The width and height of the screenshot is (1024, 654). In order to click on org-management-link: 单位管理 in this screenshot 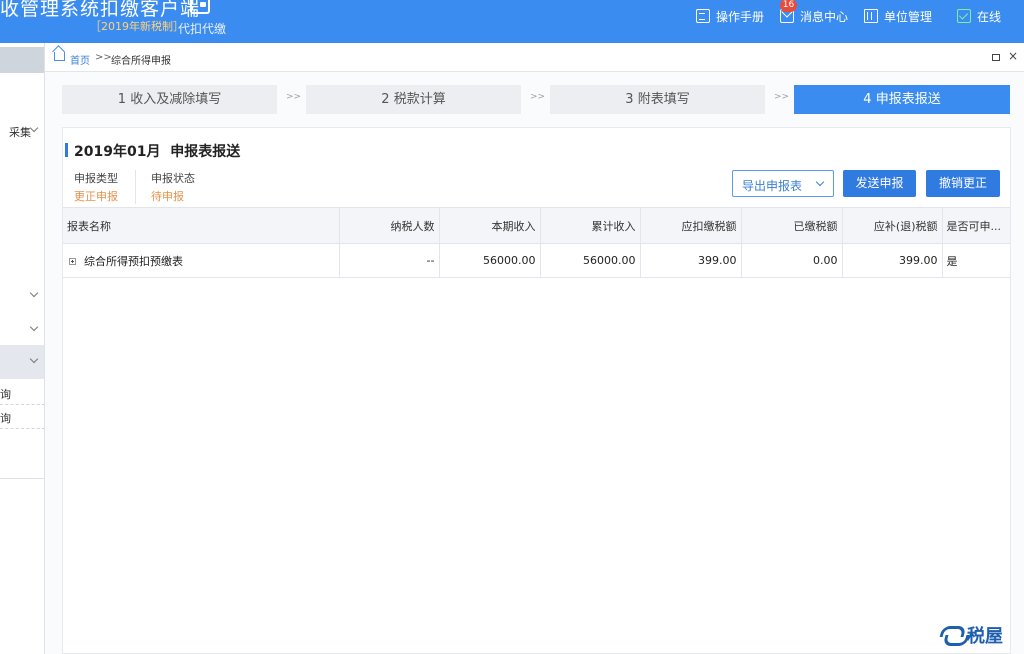, I will do `click(898, 16)`.